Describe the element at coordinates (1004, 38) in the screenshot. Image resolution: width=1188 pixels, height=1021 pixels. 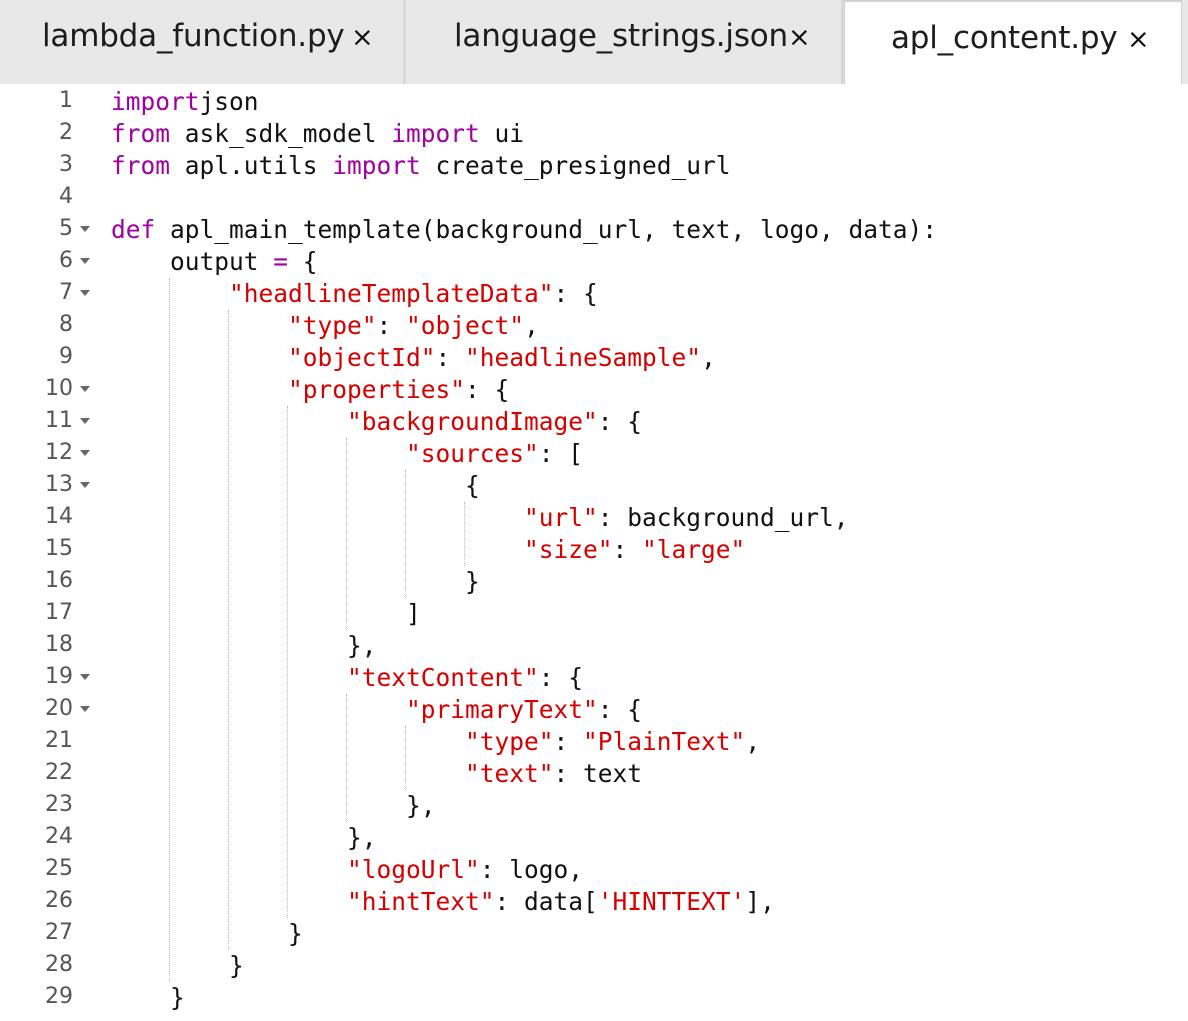
I see `tab-label: apl_content.py` at that location.